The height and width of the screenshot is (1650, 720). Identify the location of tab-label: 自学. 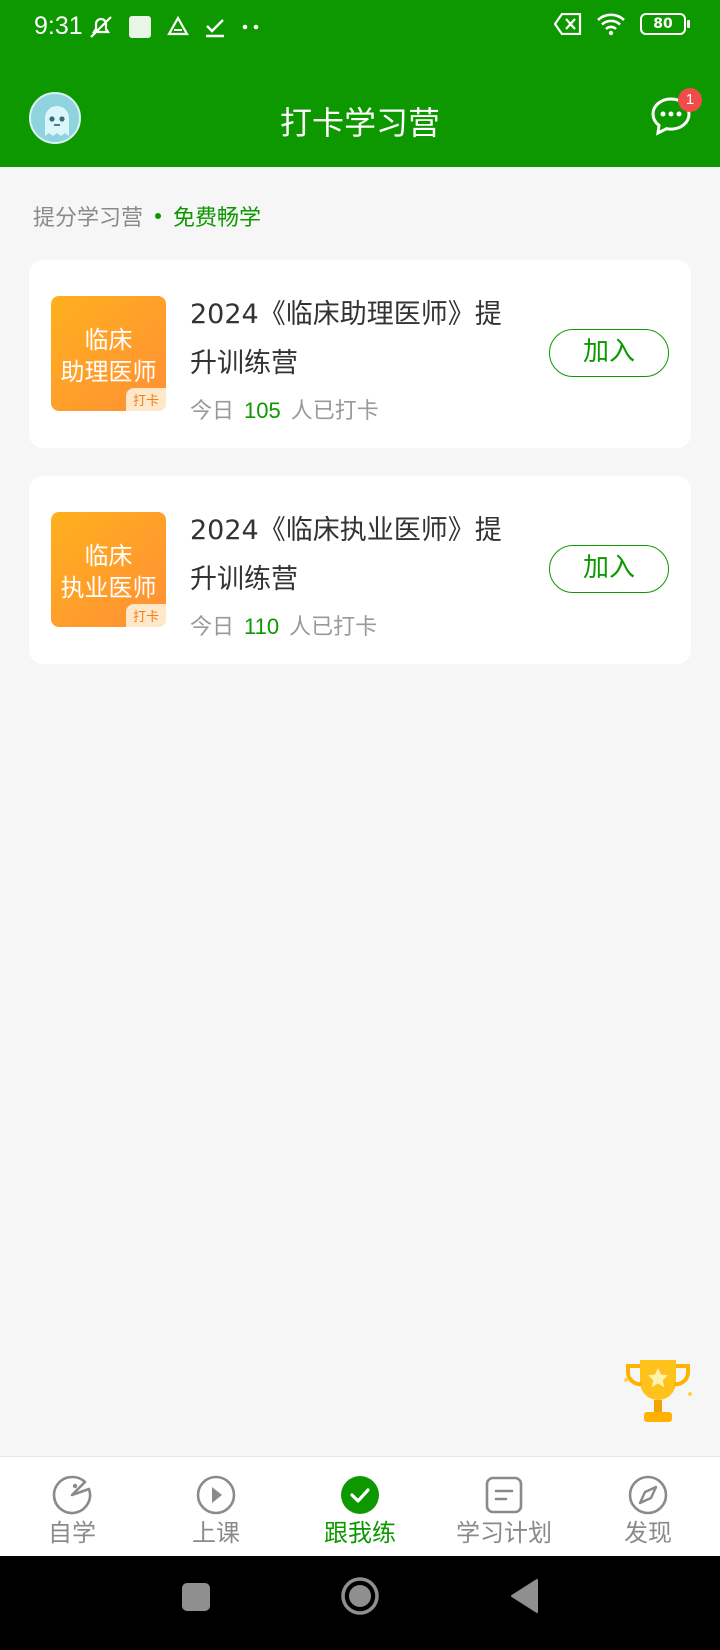
(72, 1533).